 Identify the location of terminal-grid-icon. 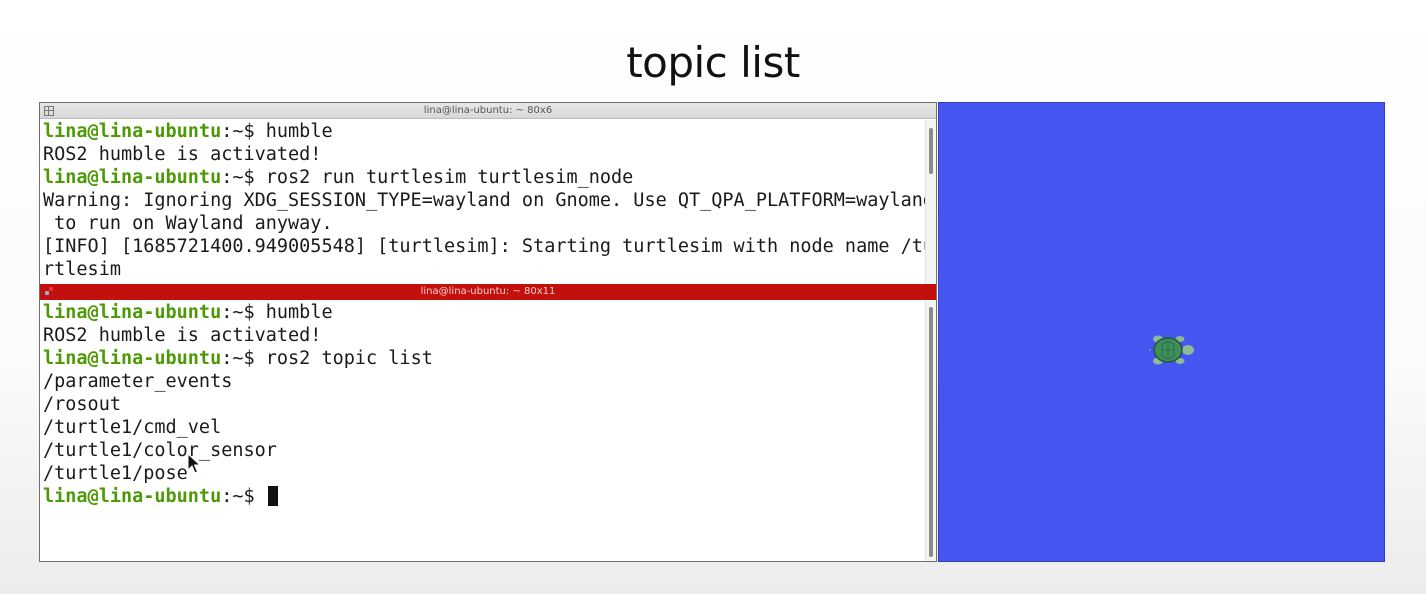
(49, 111).